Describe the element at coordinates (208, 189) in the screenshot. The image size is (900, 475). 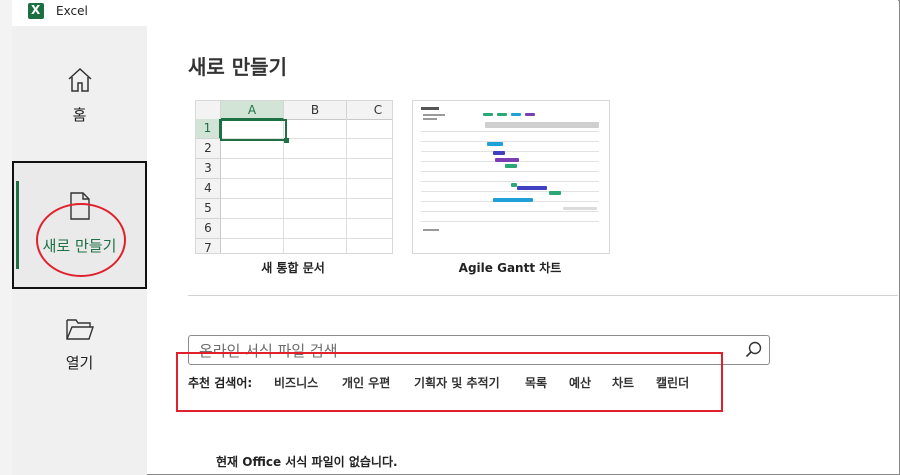
I see `row-header: 4` at that location.